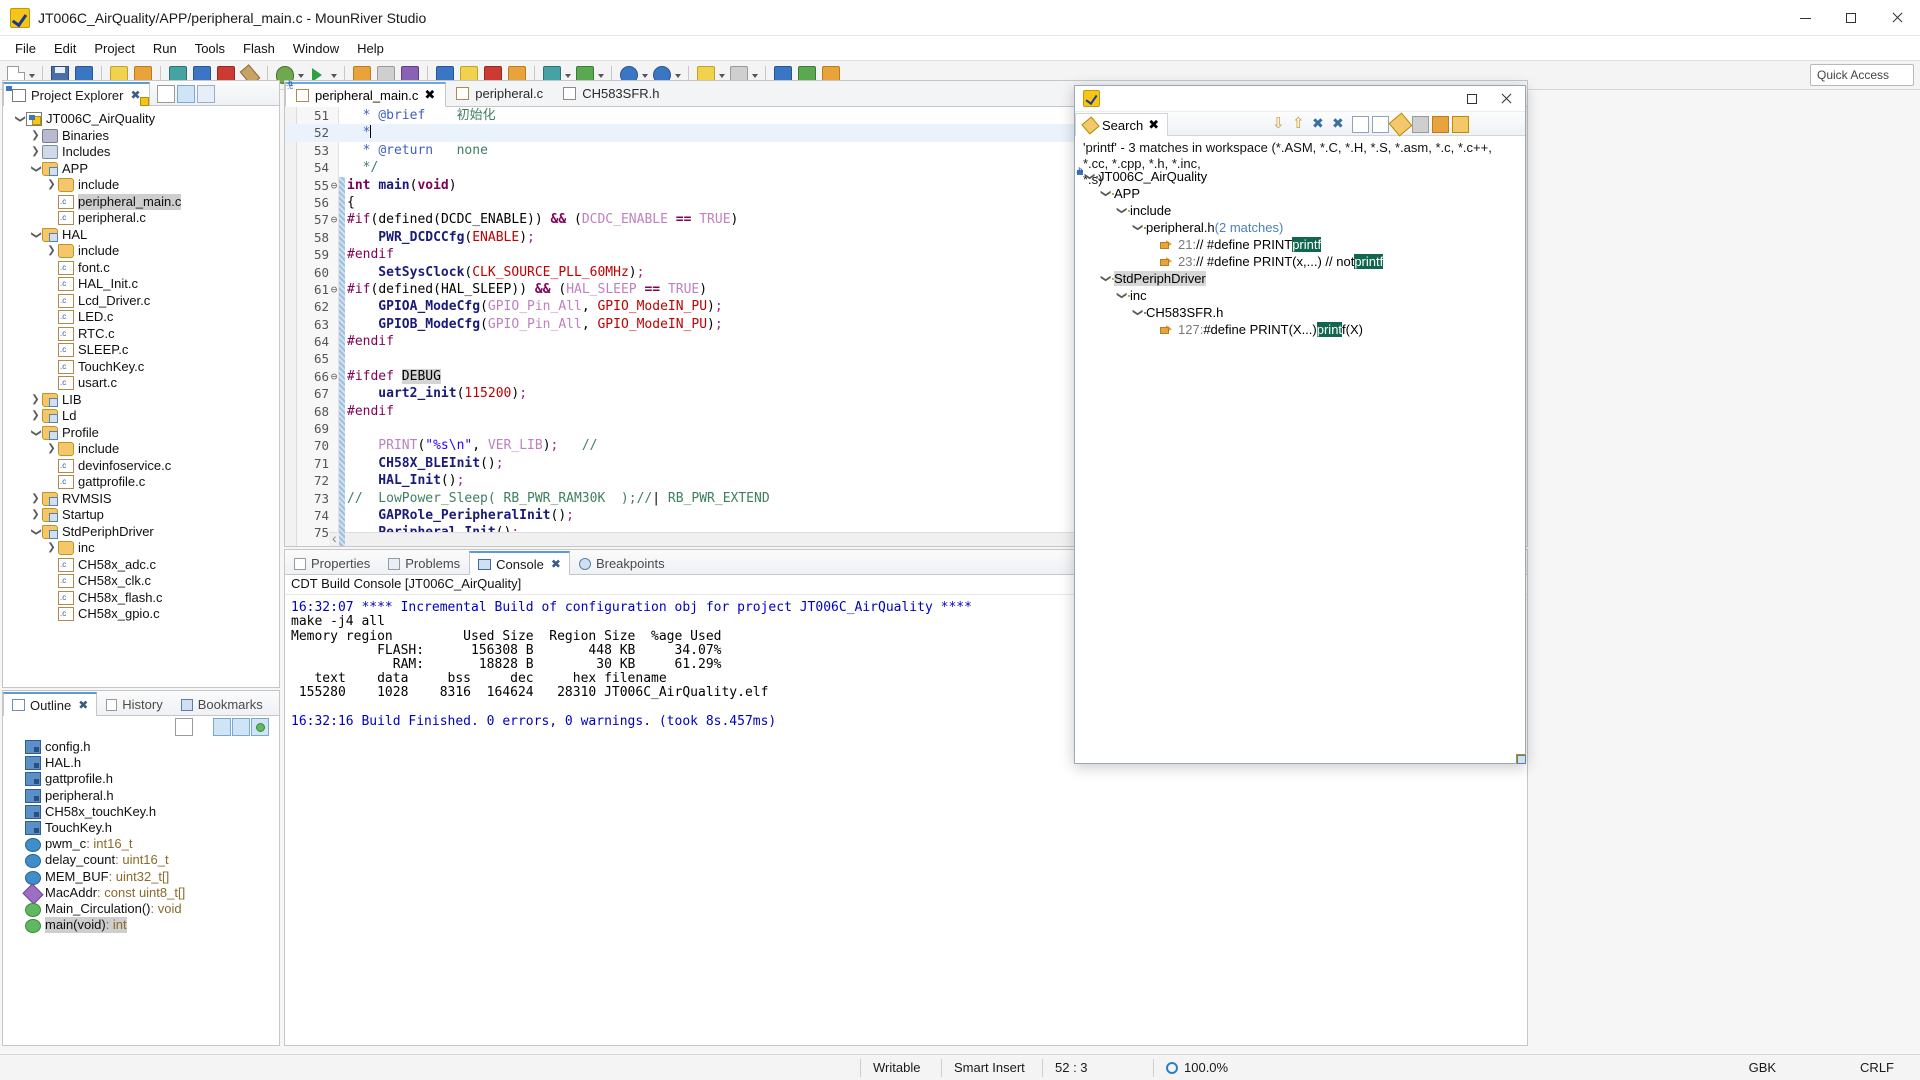 The width and height of the screenshot is (1920, 1080). I want to click on tree-item-led-c: LED.c, so click(141, 317).